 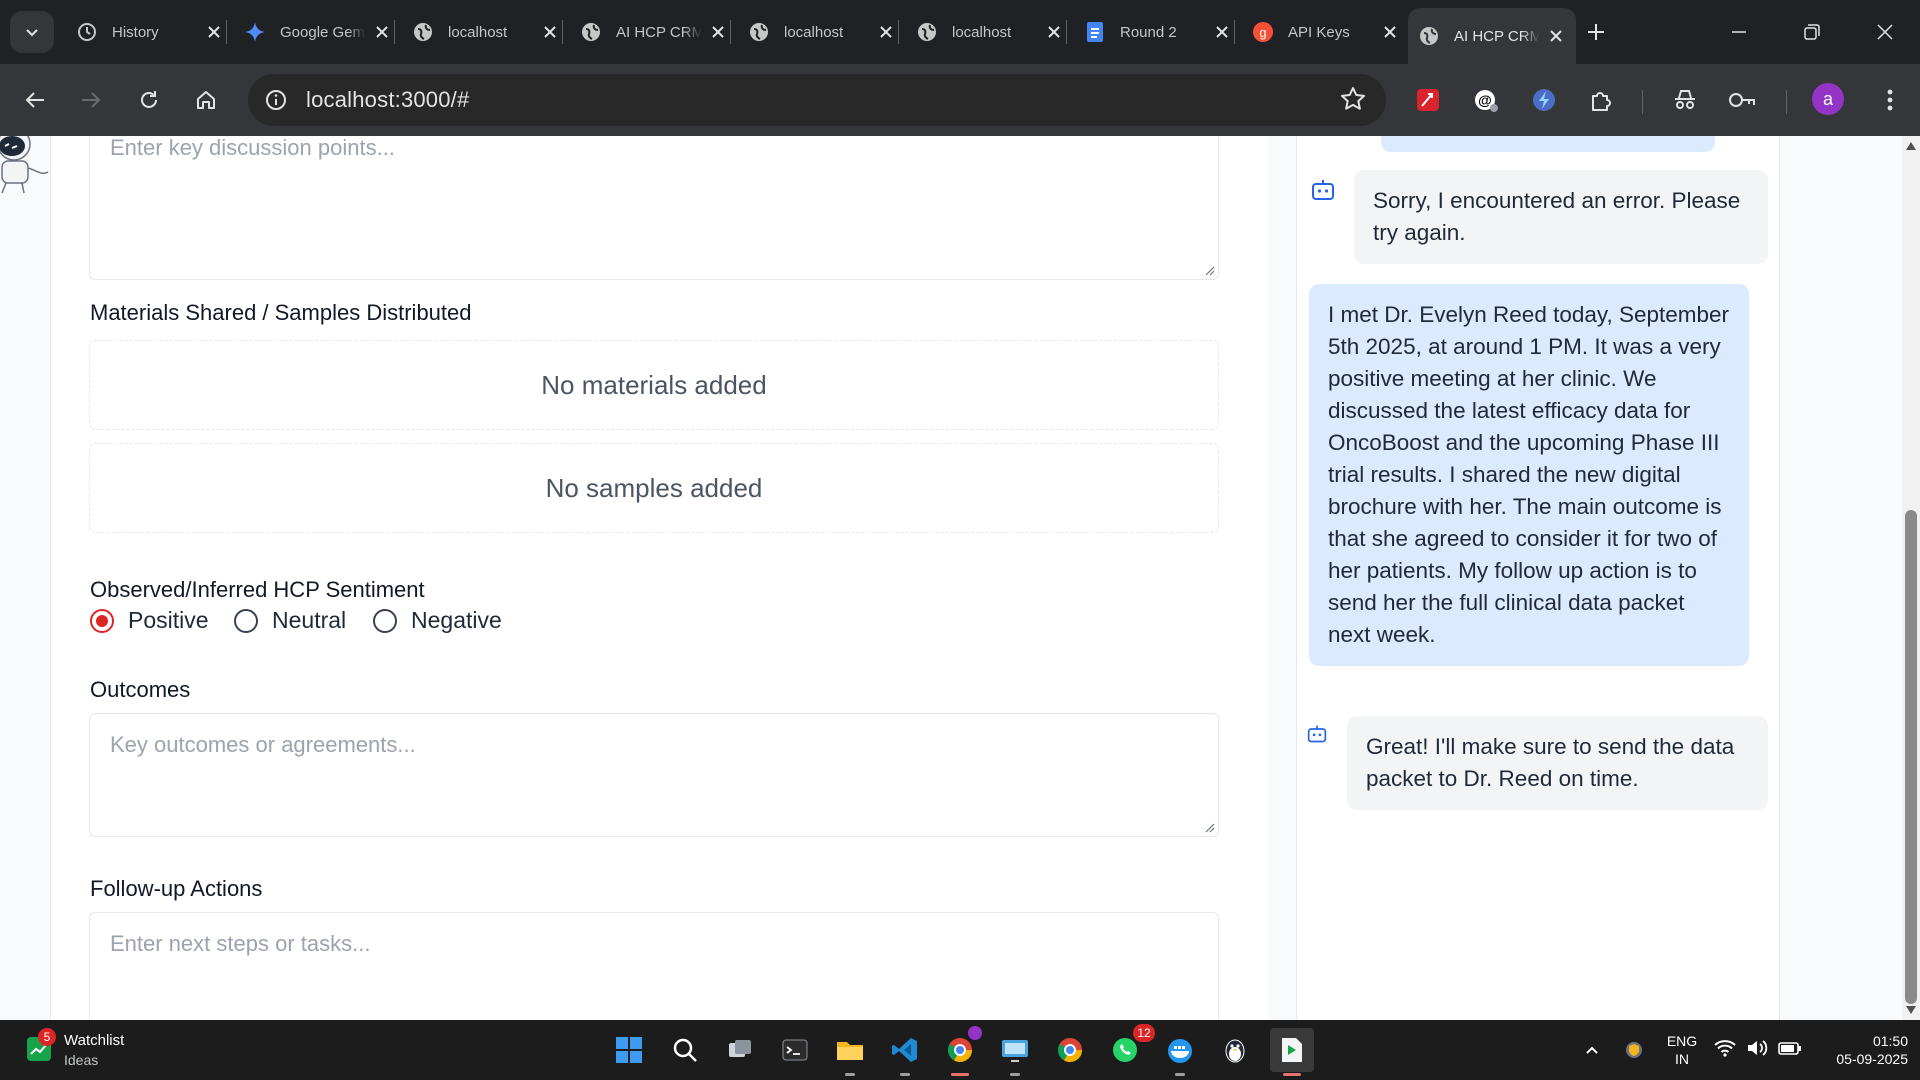 What do you see at coordinates (795, 1050) in the screenshot?
I see `terminal-app` at bounding box center [795, 1050].